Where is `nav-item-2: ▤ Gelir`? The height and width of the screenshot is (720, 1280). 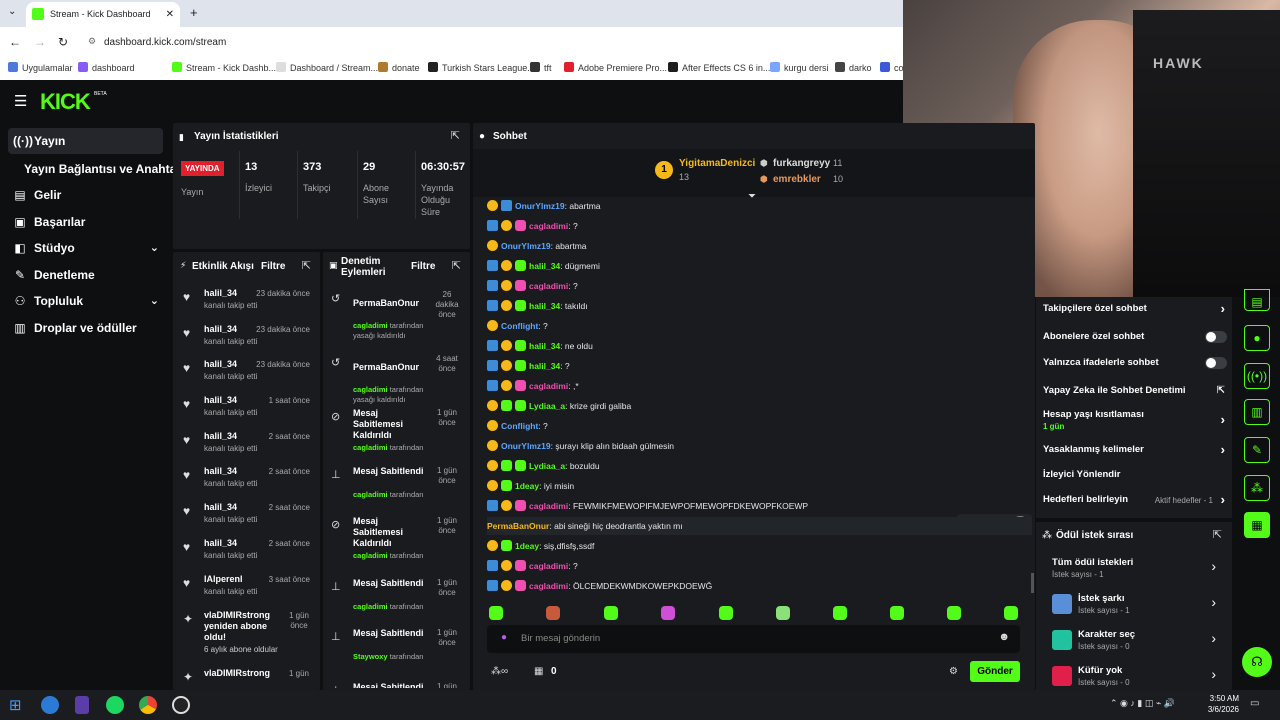
nav-item-2: ▤ Gelir is located at coordinates (85, 195).